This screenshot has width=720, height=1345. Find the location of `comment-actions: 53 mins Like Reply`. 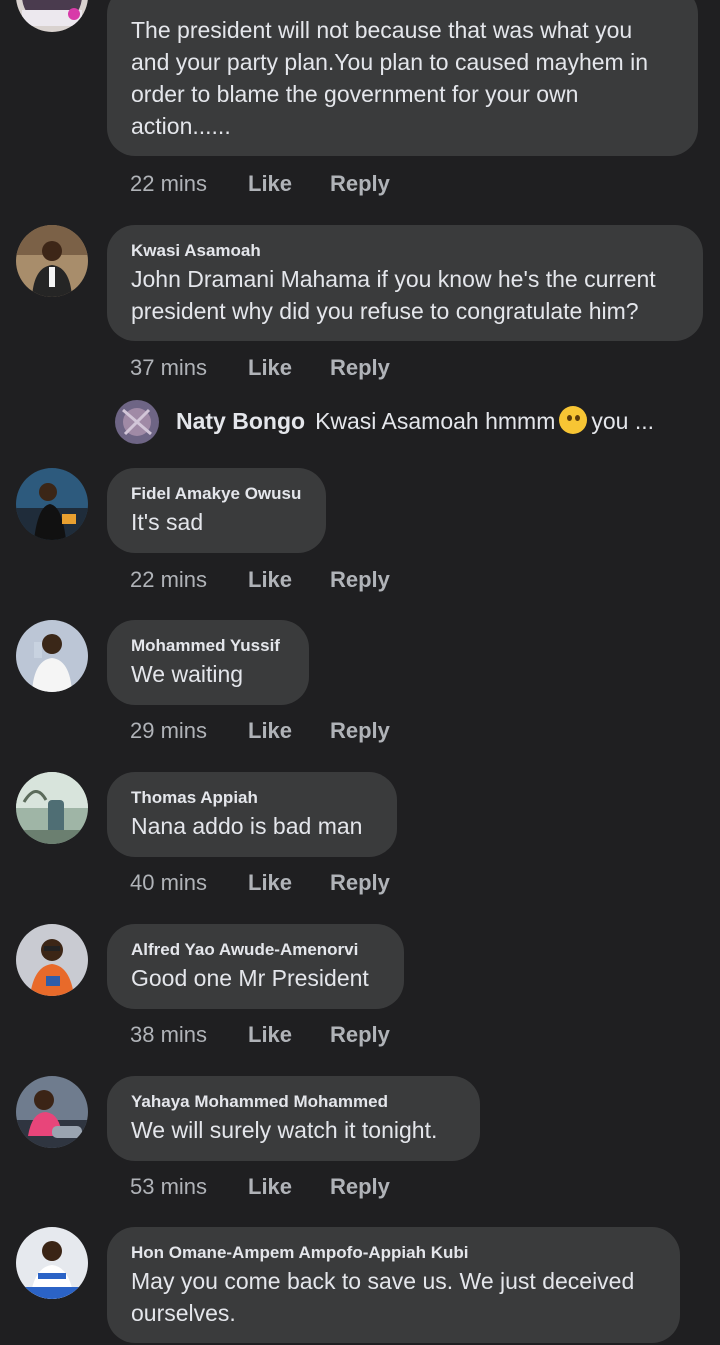

comment-actions: 53 mins Like Reply is located at coordinates (260, 1187).